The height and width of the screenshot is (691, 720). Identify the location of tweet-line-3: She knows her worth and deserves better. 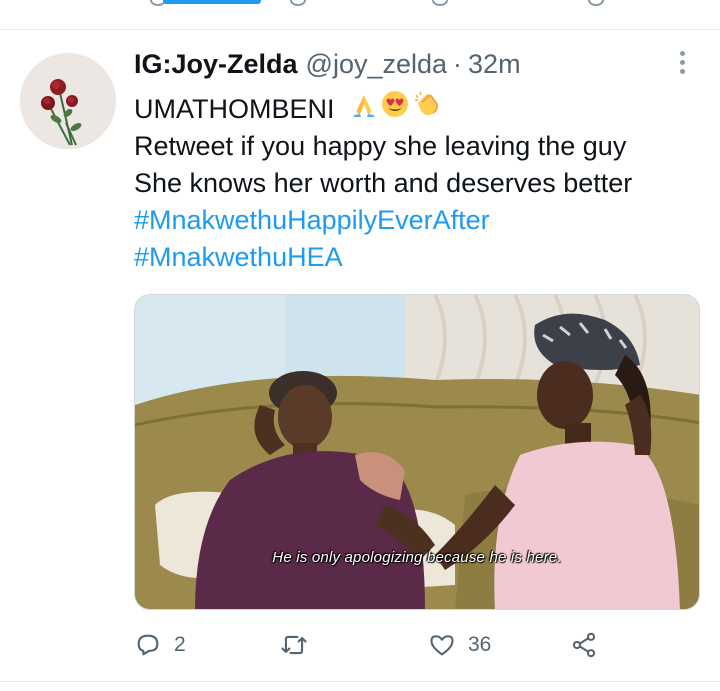
(383, 183).